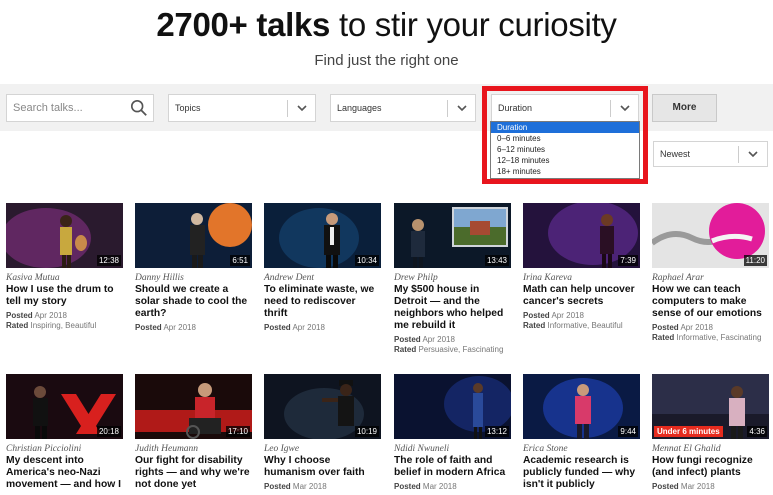 This screenshot has width=773, height=495. I want to click on talk-thumbnail: 11:20, so click(710, 235).